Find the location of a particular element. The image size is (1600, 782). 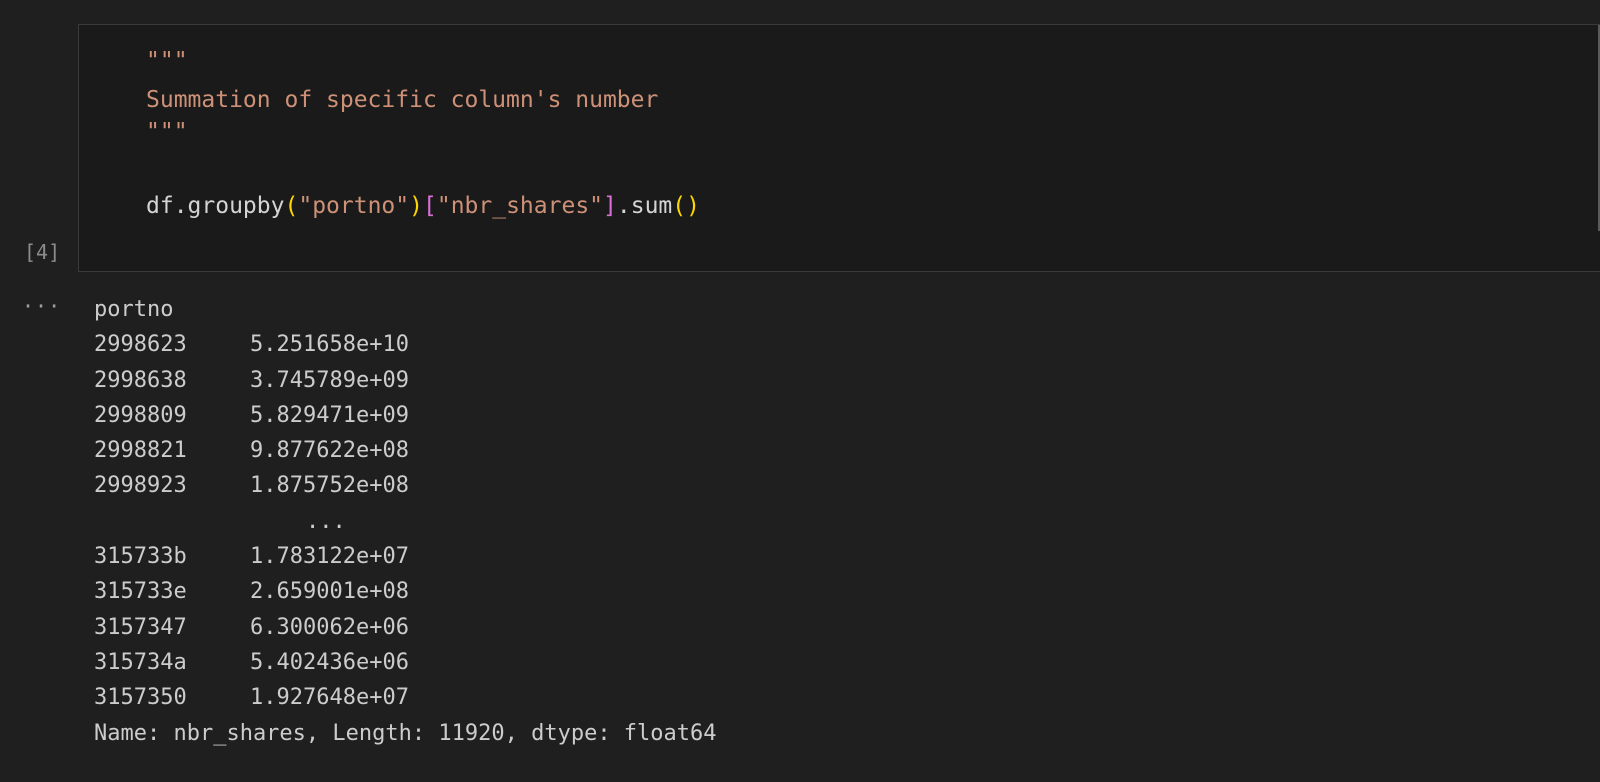

code-bracket-open: [ is located at coordinates (429, 206).